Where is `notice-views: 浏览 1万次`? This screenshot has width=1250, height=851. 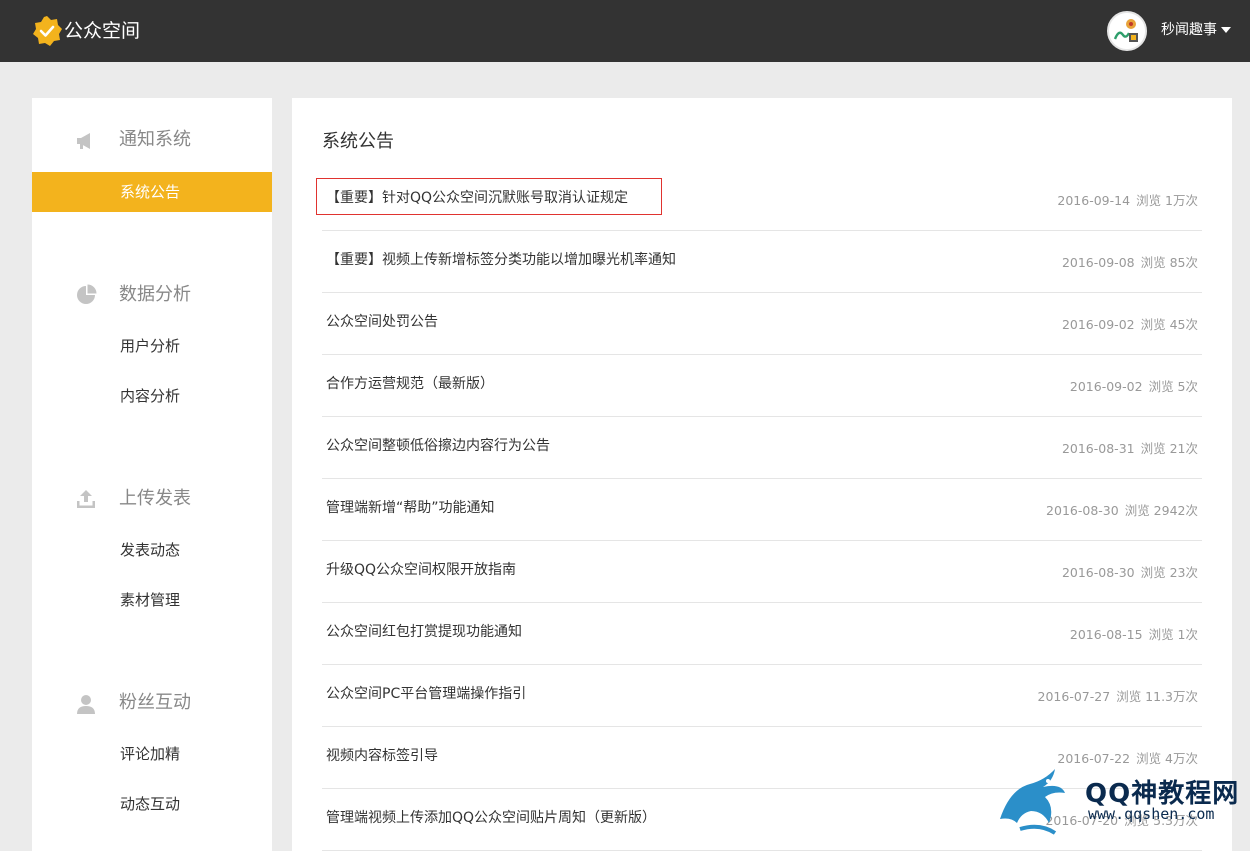
notice-views: 浏览 1万次 is located at coordinates (1167, 200).